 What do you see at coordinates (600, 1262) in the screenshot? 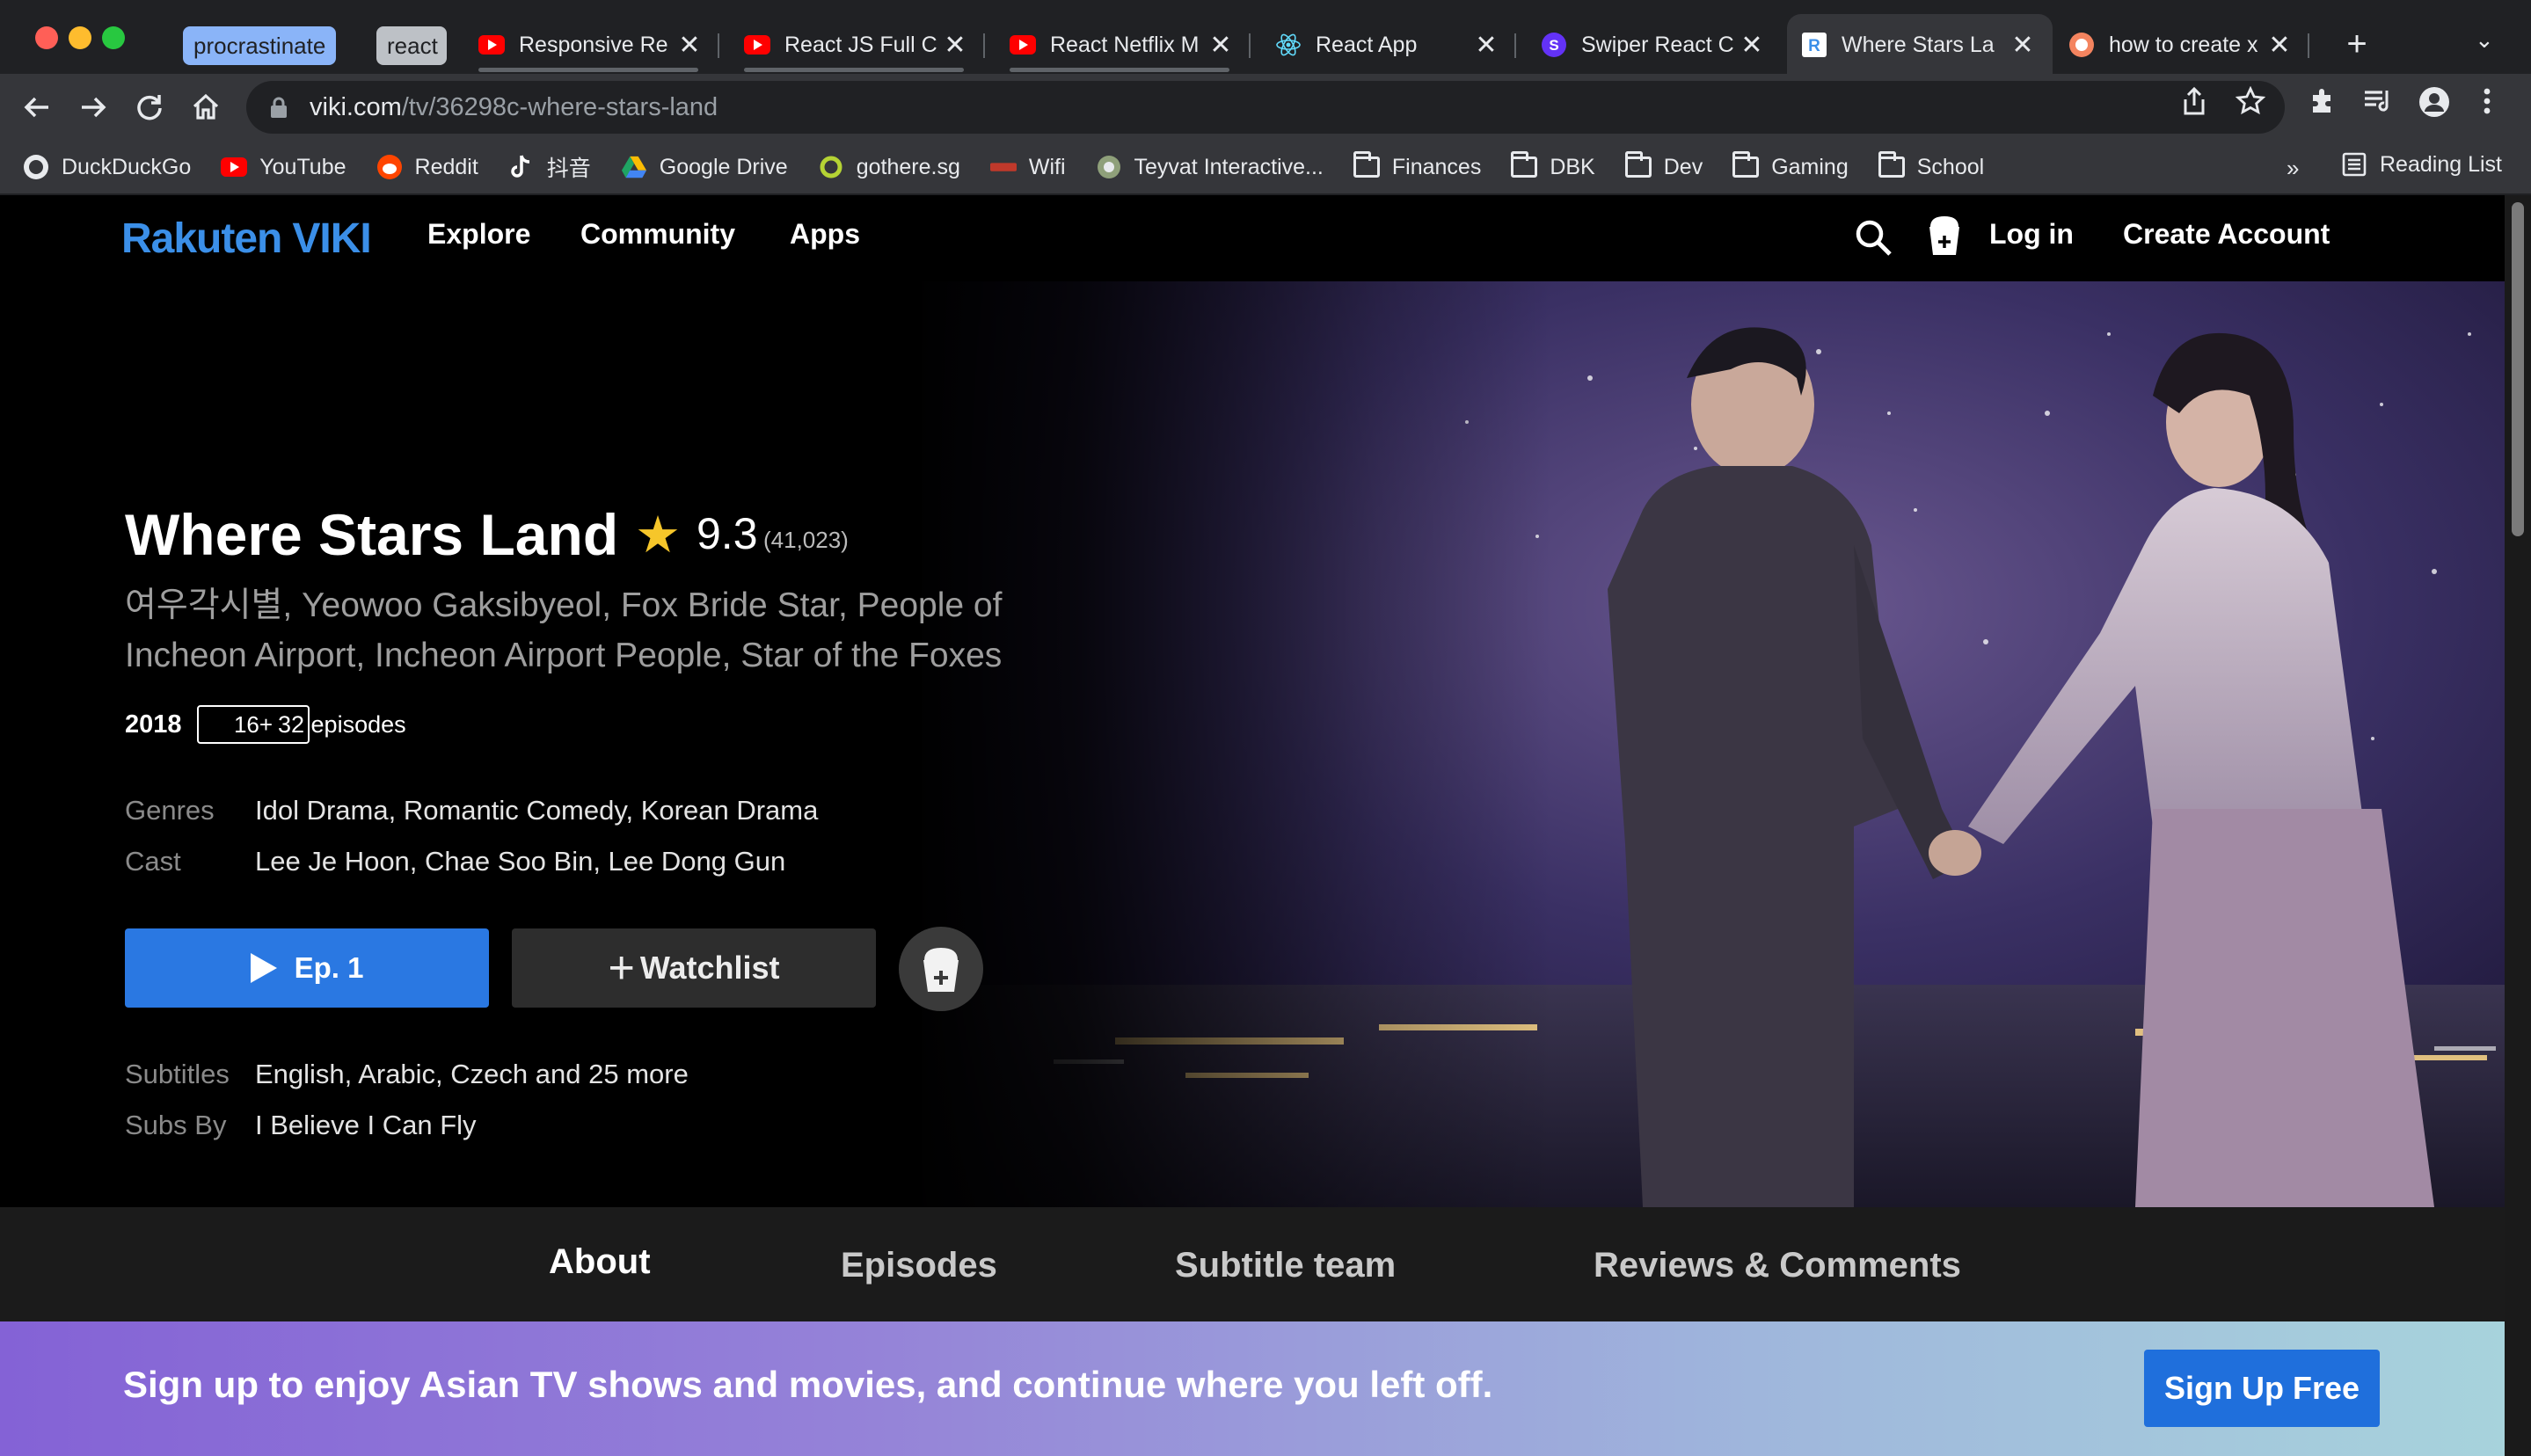
I see `tab-about: About` at bounding box center [600, 1262].